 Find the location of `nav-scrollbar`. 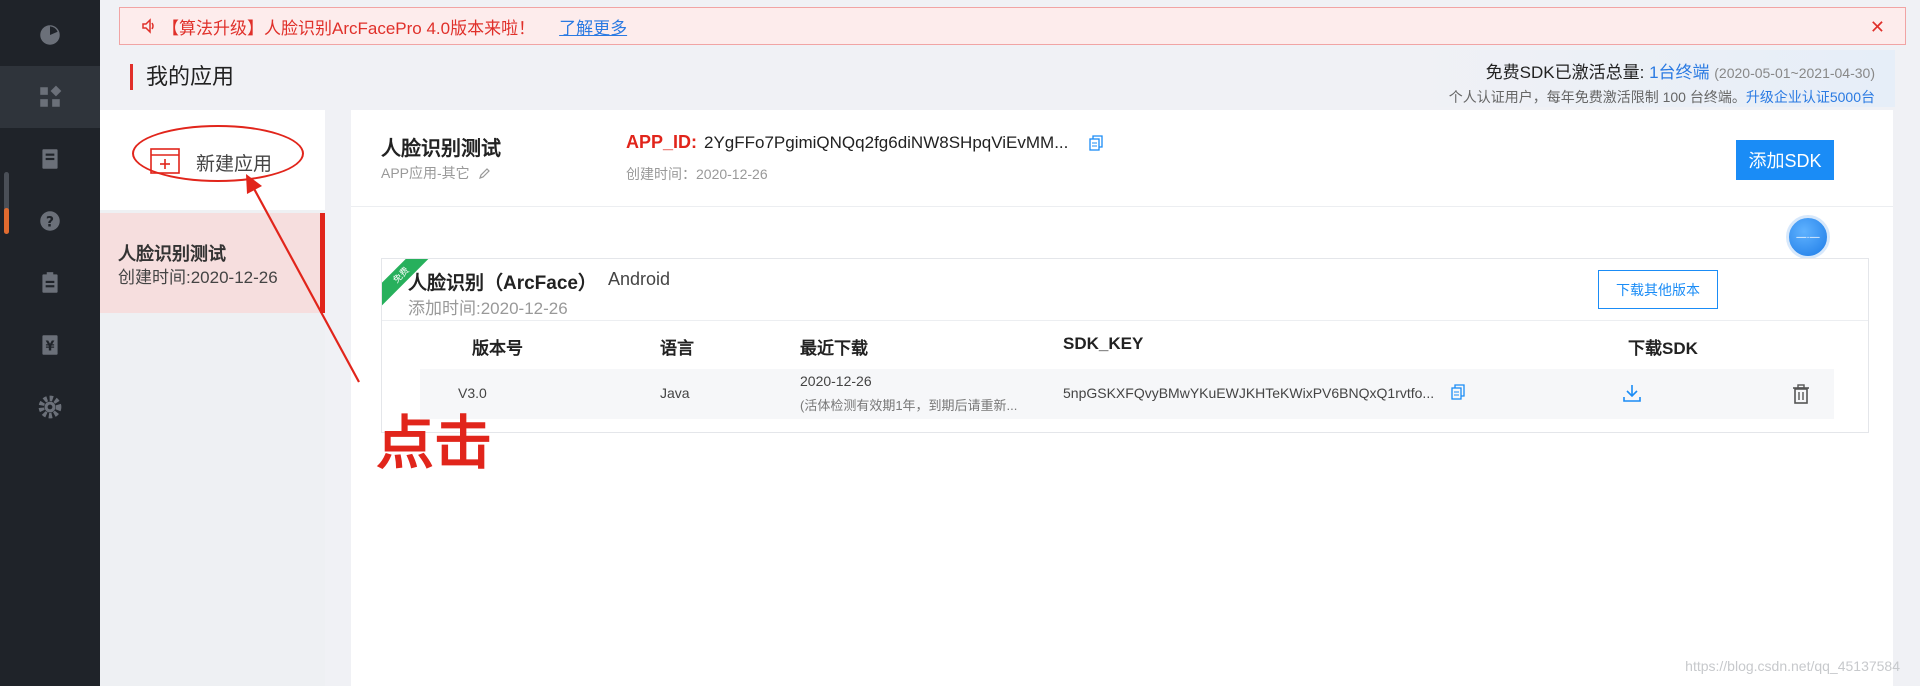

nav-scrollbar is located at coordinates (6, 203).